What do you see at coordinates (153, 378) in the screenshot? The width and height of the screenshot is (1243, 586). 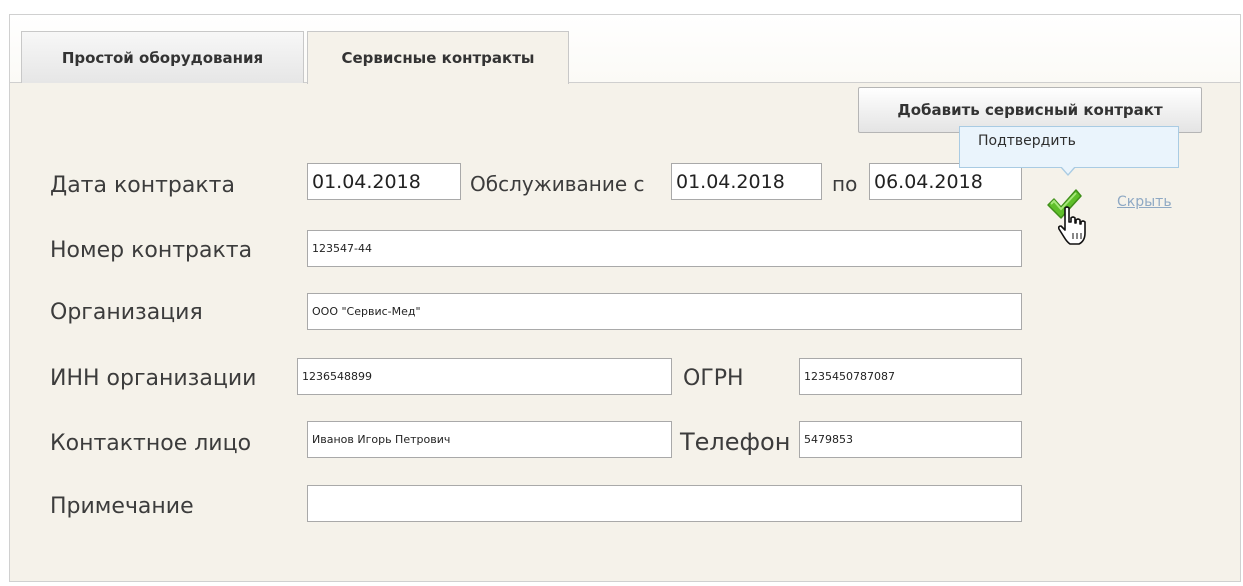 I see `inn-label: ИНН организации` at bounding box center [153, 378].